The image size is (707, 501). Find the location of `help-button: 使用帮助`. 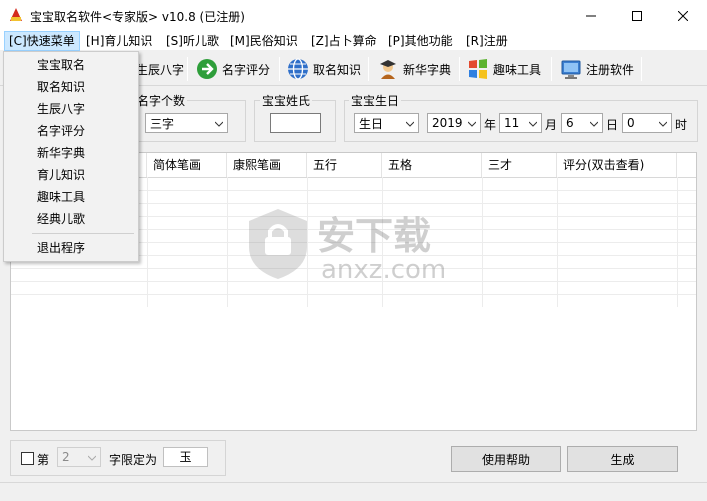

help-button: 使用帮助 is located at coordinates (506, 459).